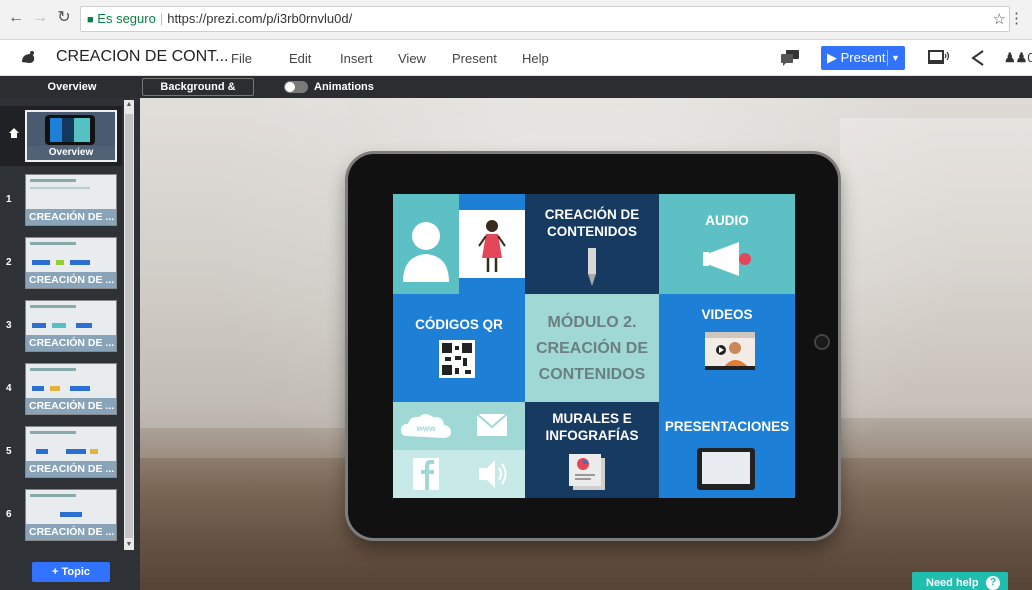 This screenshot has width=1032, height=590. I want to click on menu-edit: Edit, so click(300, 58).